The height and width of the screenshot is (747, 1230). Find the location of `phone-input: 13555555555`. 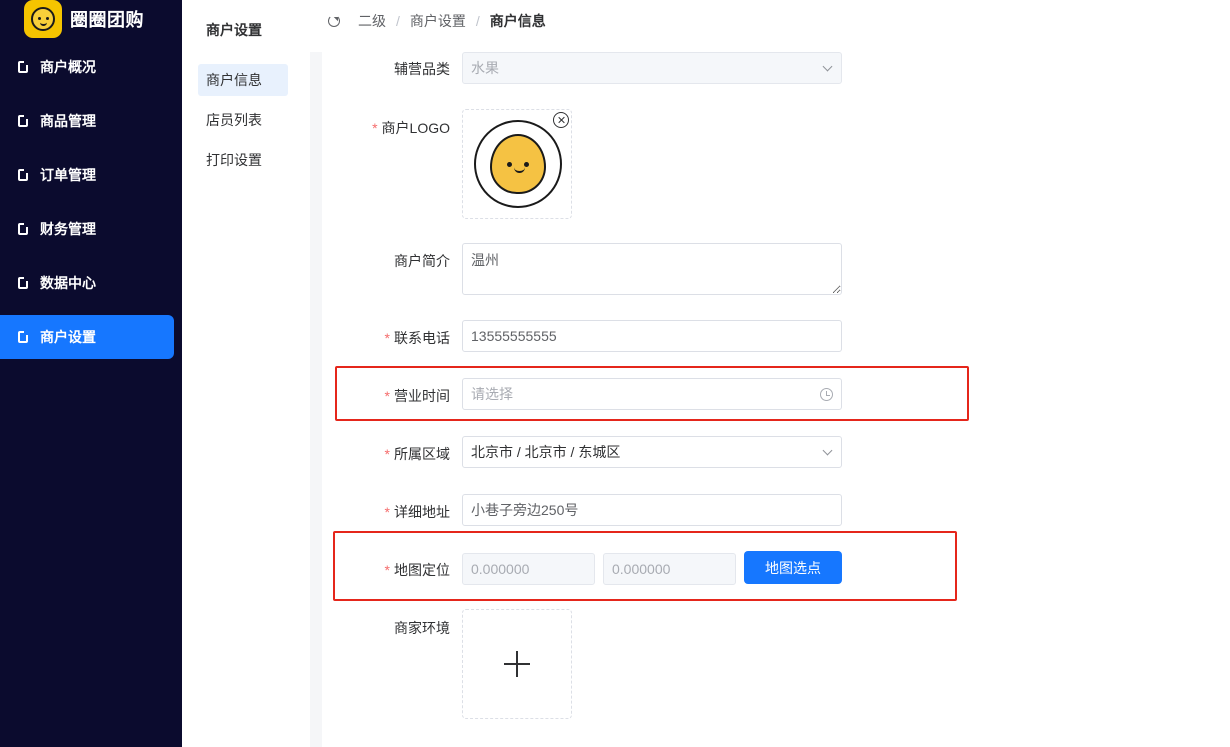

phone-input: 13555555555 is located at coordinates (652, 336).